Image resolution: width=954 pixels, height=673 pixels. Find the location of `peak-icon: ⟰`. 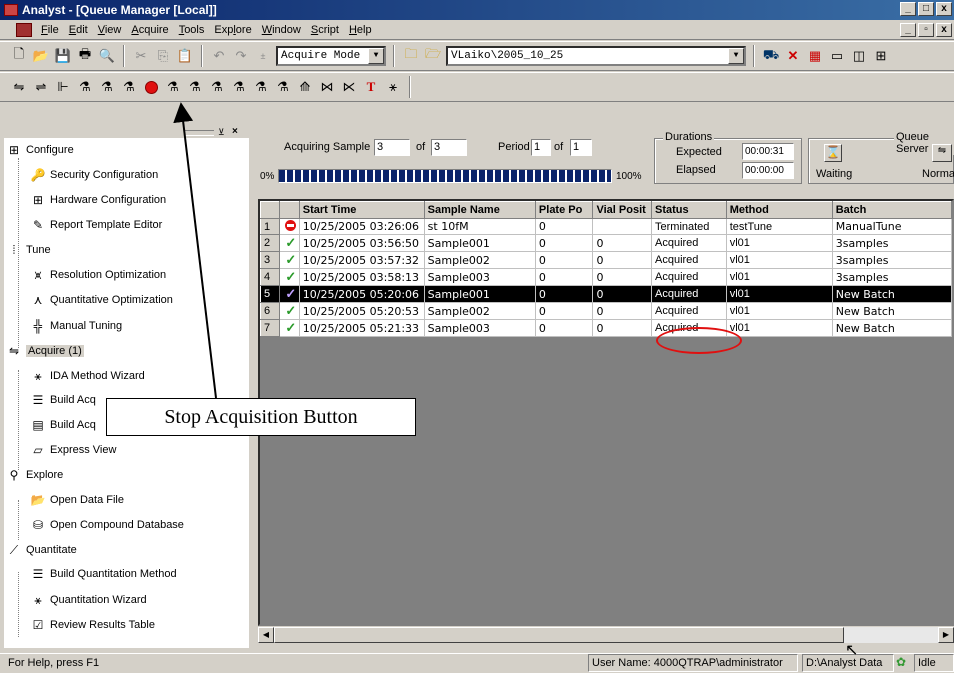

peak-icon: ⟰ is located at coordinates (305, 87).